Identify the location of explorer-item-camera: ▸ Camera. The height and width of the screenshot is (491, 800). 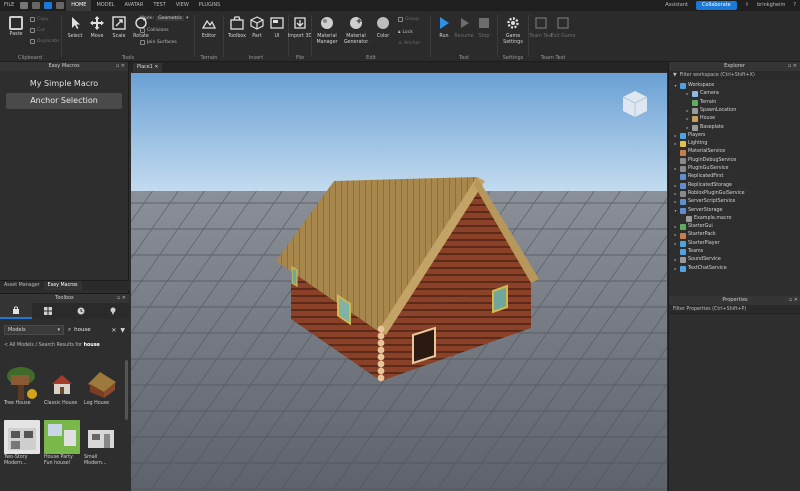
(702, 94).